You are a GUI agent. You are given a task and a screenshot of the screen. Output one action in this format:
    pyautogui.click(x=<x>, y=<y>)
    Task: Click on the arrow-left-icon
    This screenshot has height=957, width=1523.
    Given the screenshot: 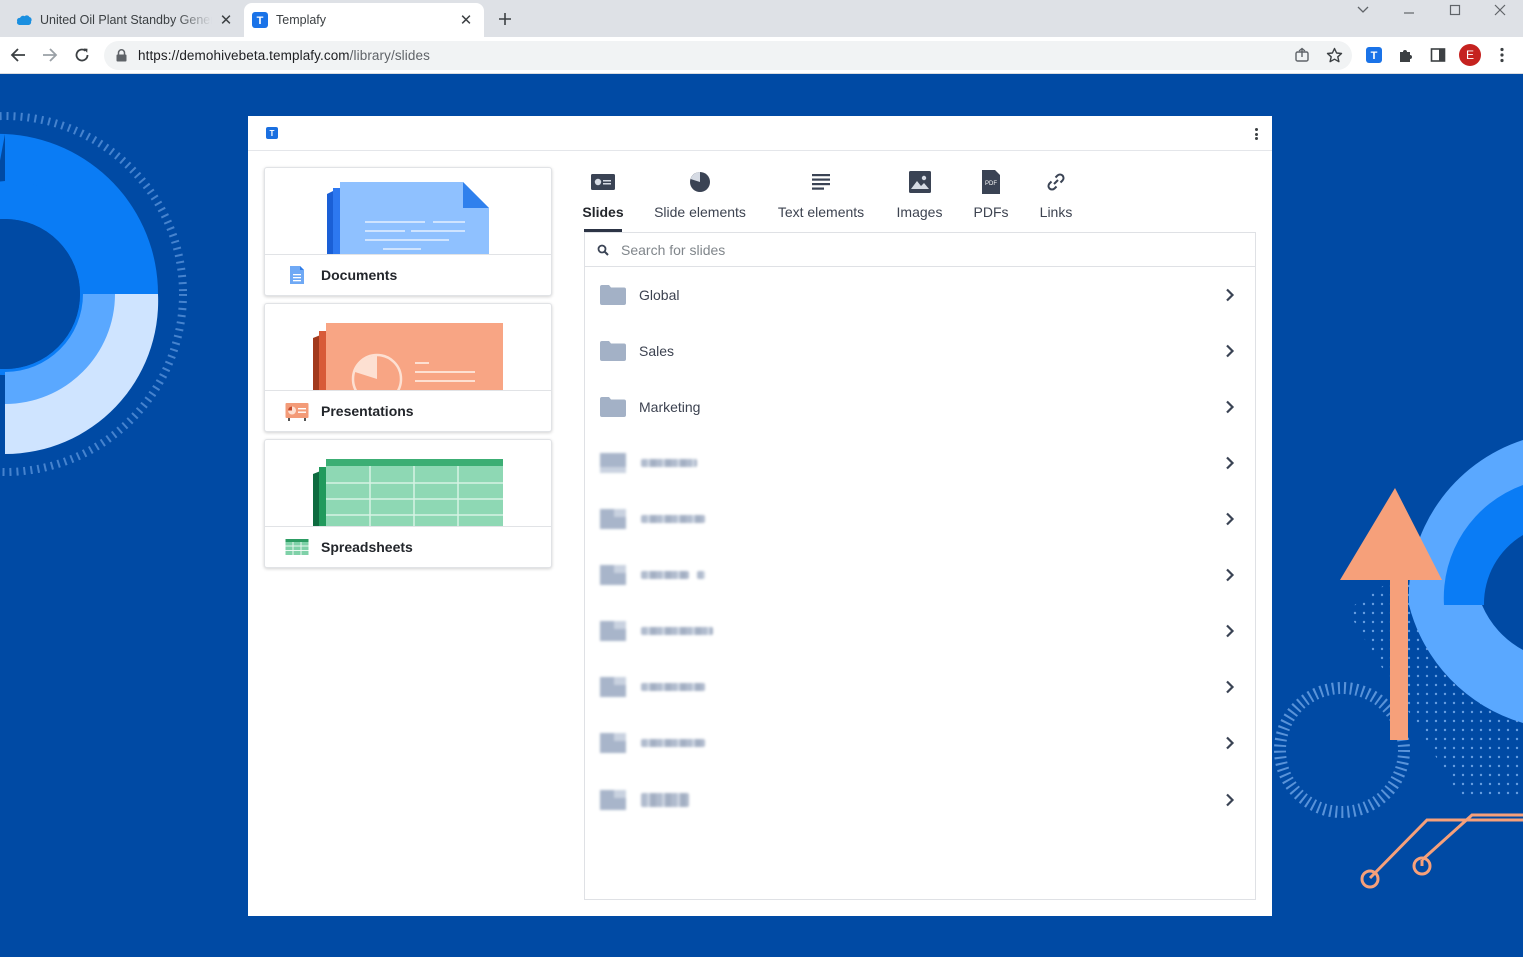 What is the action you would take?
    pyautogui.click(x=17, y=55)
    